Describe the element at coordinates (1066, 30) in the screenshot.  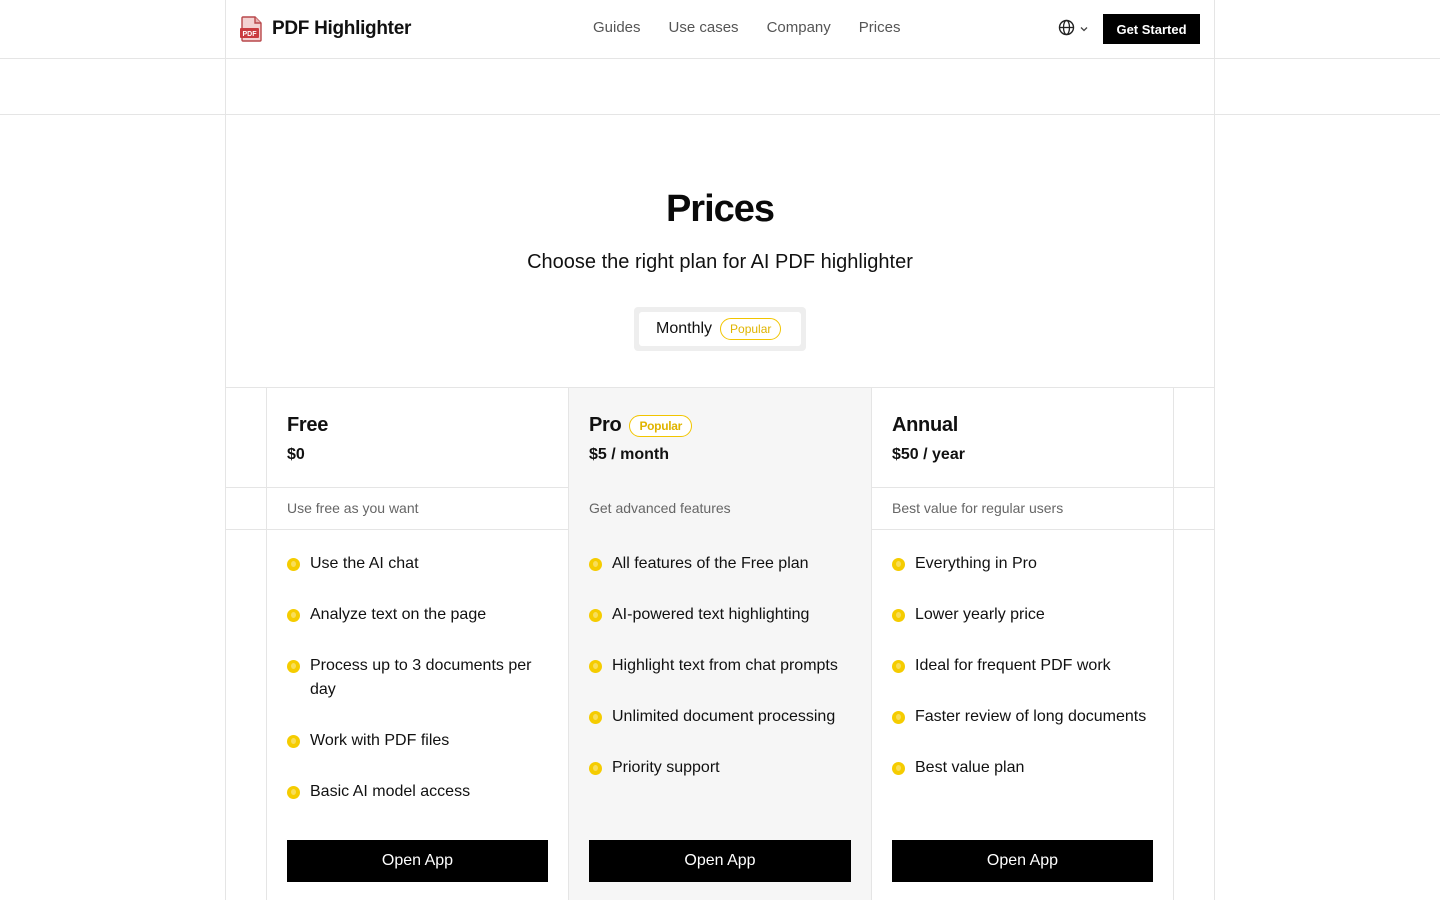
I see `globe-icon` at that location.